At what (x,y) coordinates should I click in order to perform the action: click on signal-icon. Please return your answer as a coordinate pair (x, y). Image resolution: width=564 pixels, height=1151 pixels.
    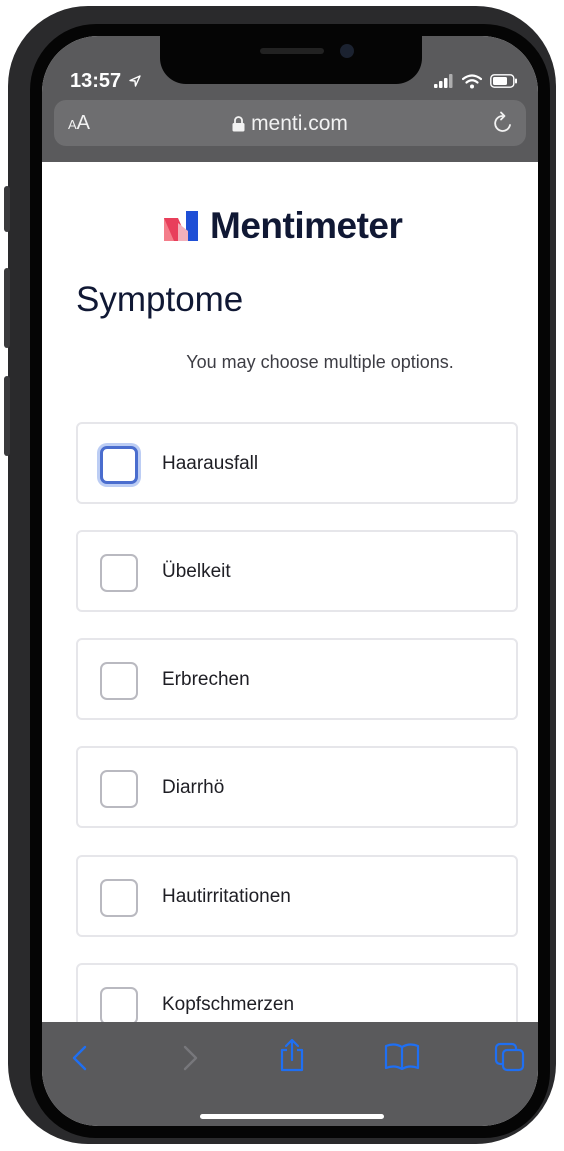
    Looking at the image, I should click on (443, 81).